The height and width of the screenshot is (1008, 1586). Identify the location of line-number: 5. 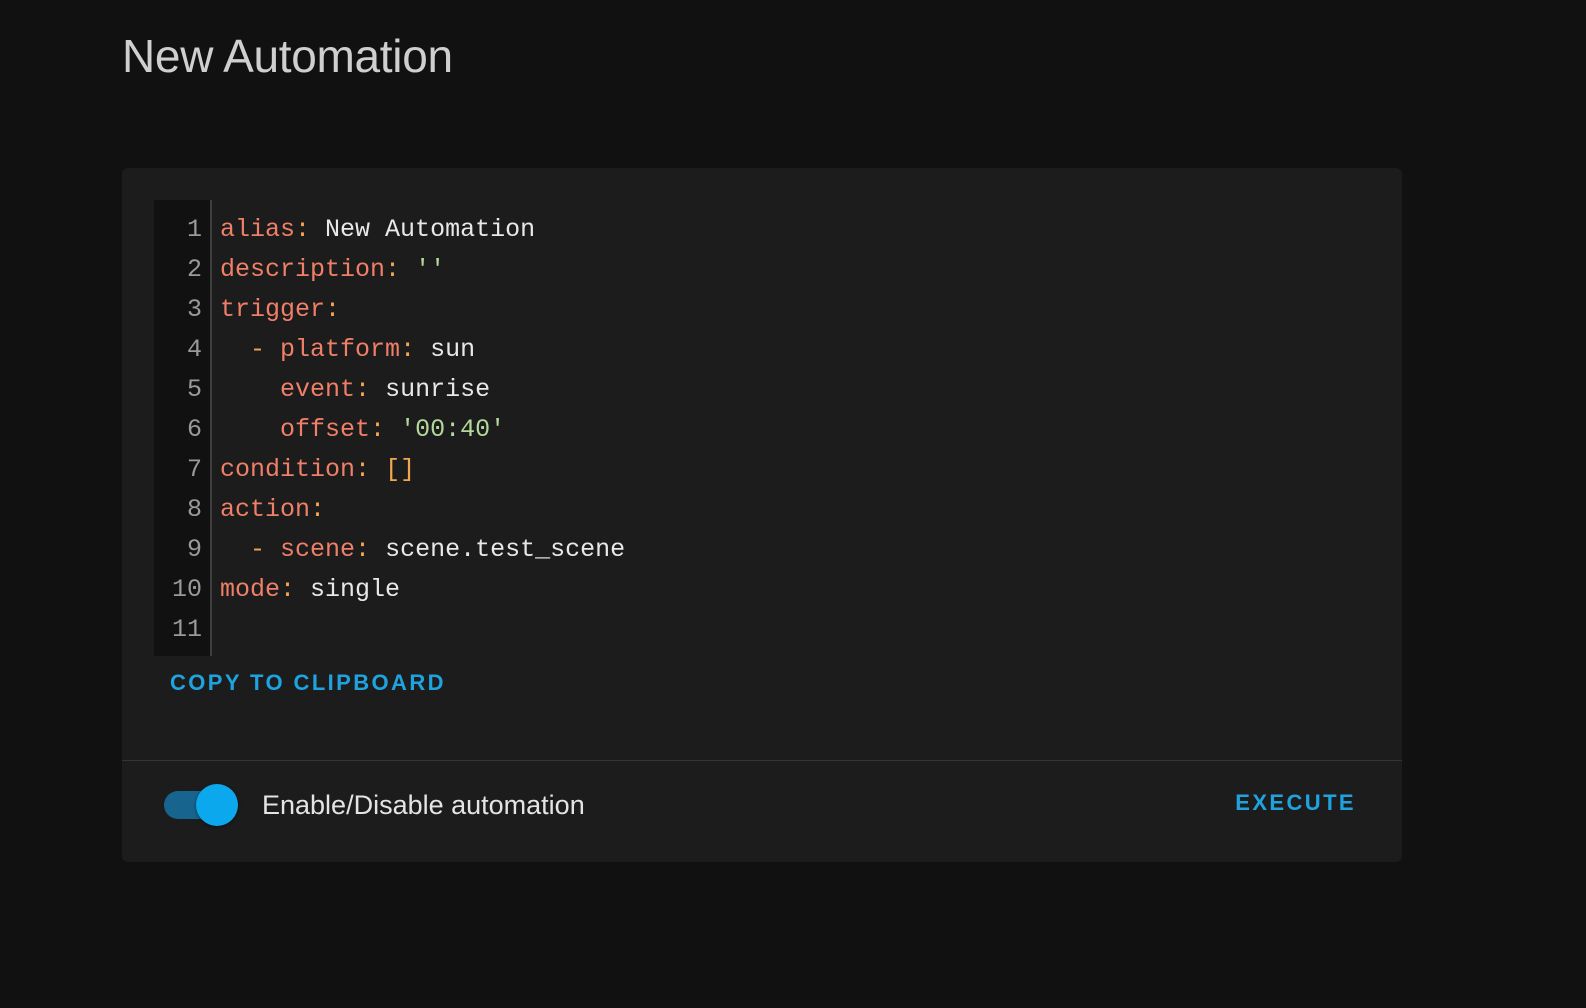
(194, 389).